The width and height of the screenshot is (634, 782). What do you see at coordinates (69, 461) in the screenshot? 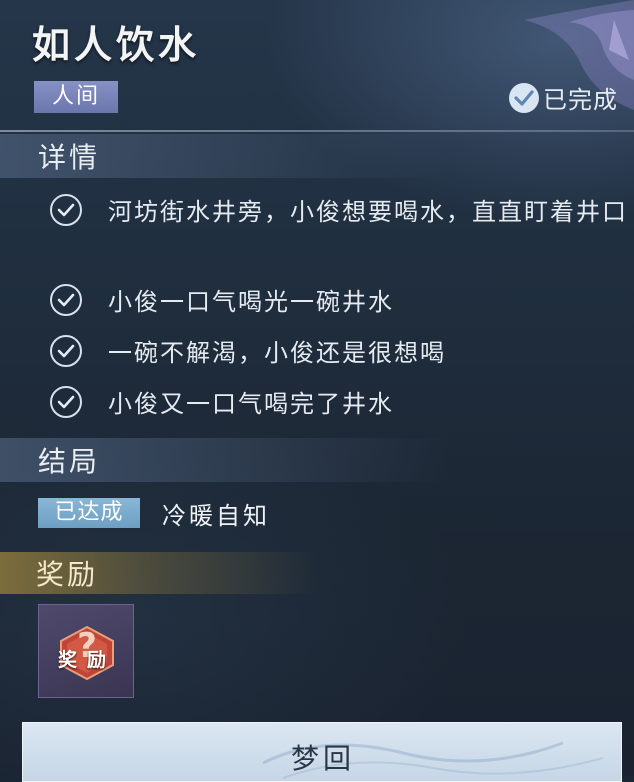
I see `ending-heading: 结局` at bounding box center [69, 461].